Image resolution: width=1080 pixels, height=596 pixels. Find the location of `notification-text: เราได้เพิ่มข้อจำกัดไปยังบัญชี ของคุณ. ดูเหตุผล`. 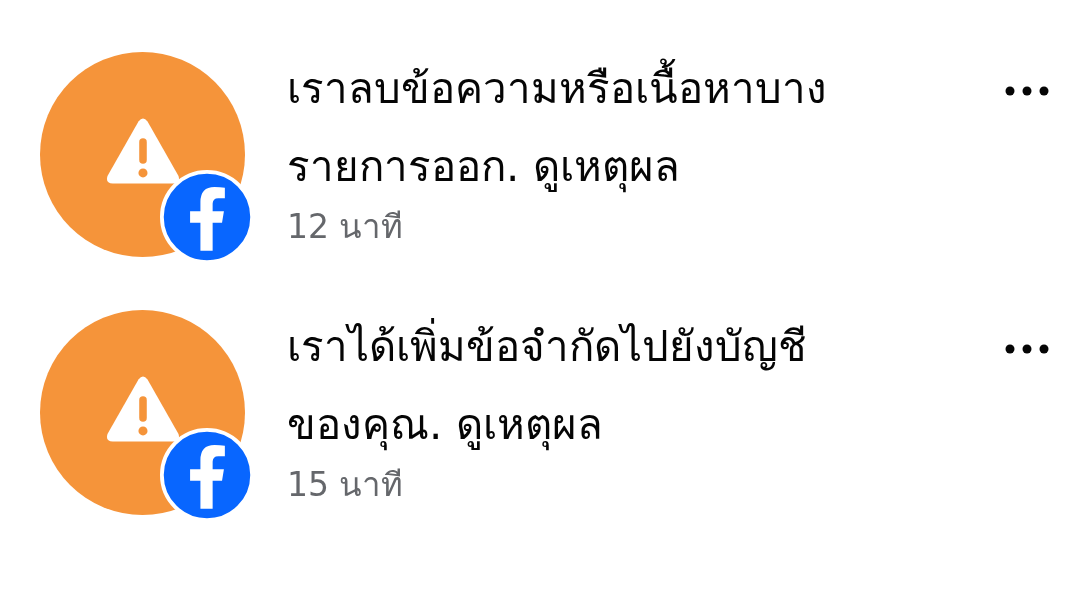

notification-text: เราได้เพิ่มข้อจำกัดไปยังบัญชี ของคุณ. ดูเหตุผล is located at coordinates (547, 386).